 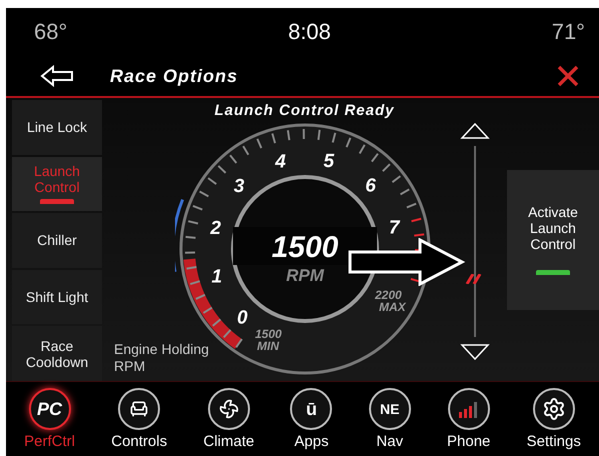 I want to click on scale-label: 5, so click(x=328, y=161).